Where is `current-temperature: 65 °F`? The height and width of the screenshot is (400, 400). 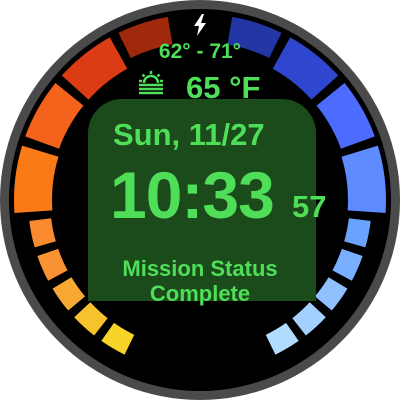
current-temperature: 65 °F is located at coordinates (223, 87).